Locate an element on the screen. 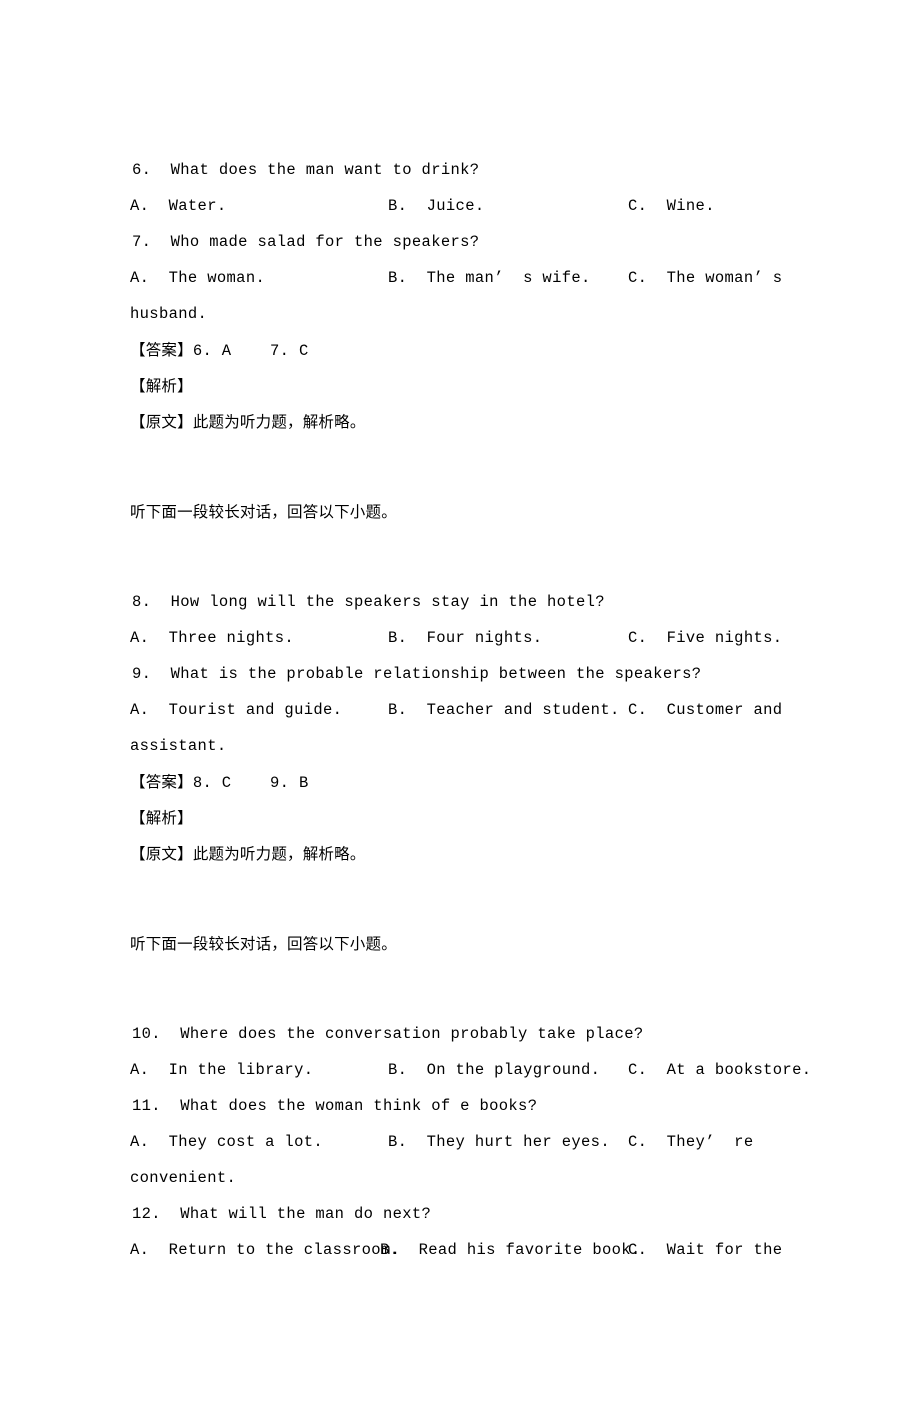  option-12-c: C. Wait for the is located at coordinates (705, 1250).